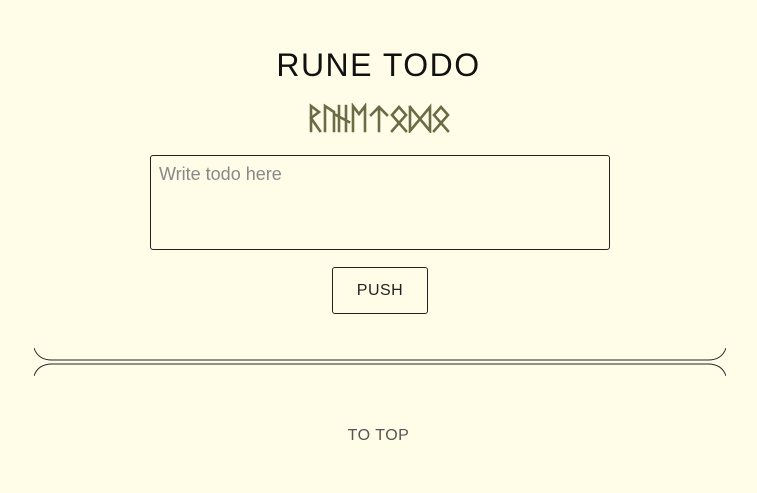 This screenshot has width=757, height=493. I want to click on rune-subtitle, so click(378, 118).